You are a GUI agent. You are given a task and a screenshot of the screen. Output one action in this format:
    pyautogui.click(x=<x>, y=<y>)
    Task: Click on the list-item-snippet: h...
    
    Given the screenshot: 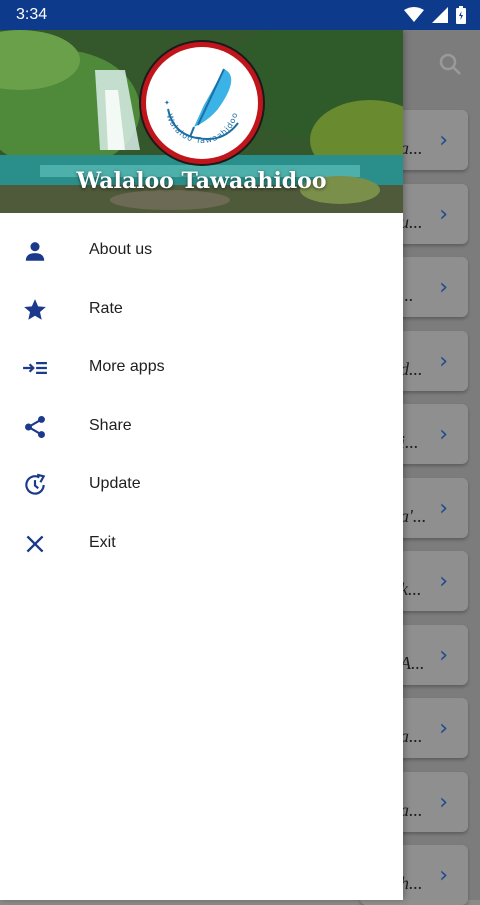 What is the action you would take?
    pyautogui.click(x=411, y=883)
    